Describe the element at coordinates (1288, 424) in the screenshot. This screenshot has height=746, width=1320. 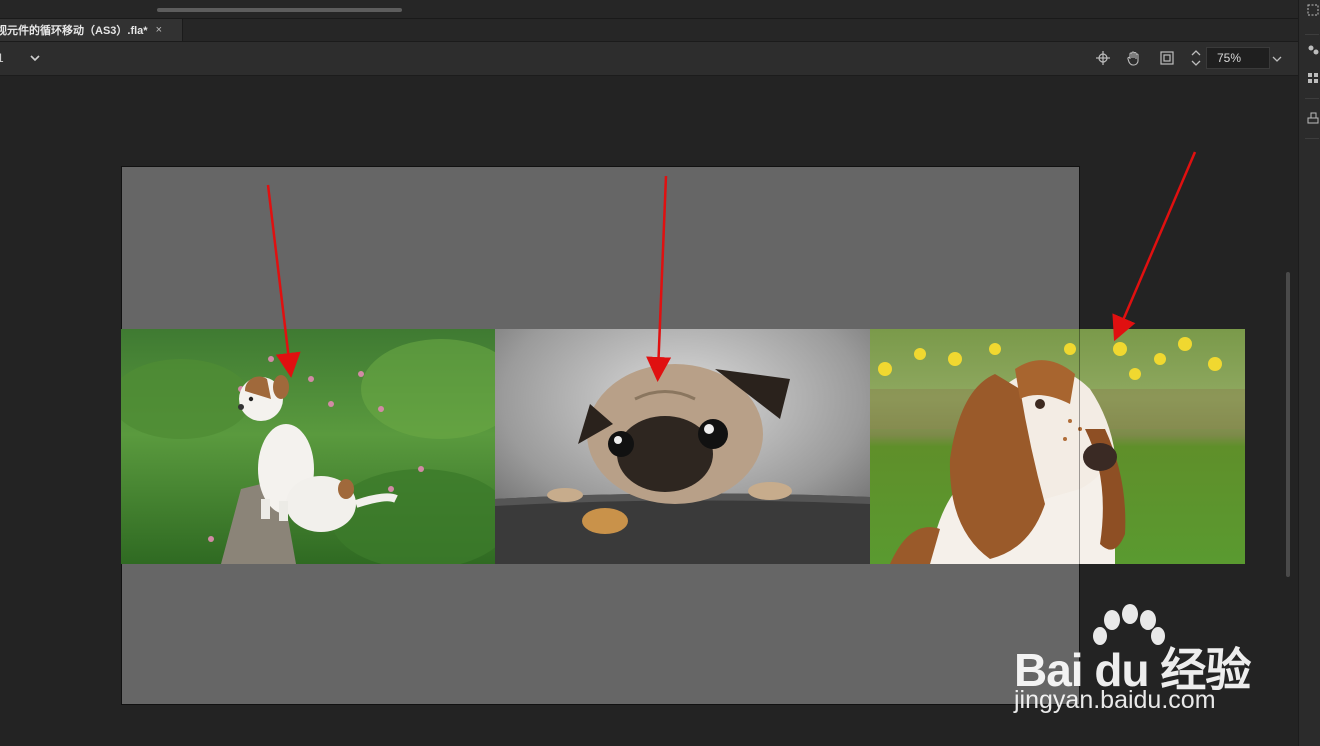
I see `vertical-scrollbar` at that location.